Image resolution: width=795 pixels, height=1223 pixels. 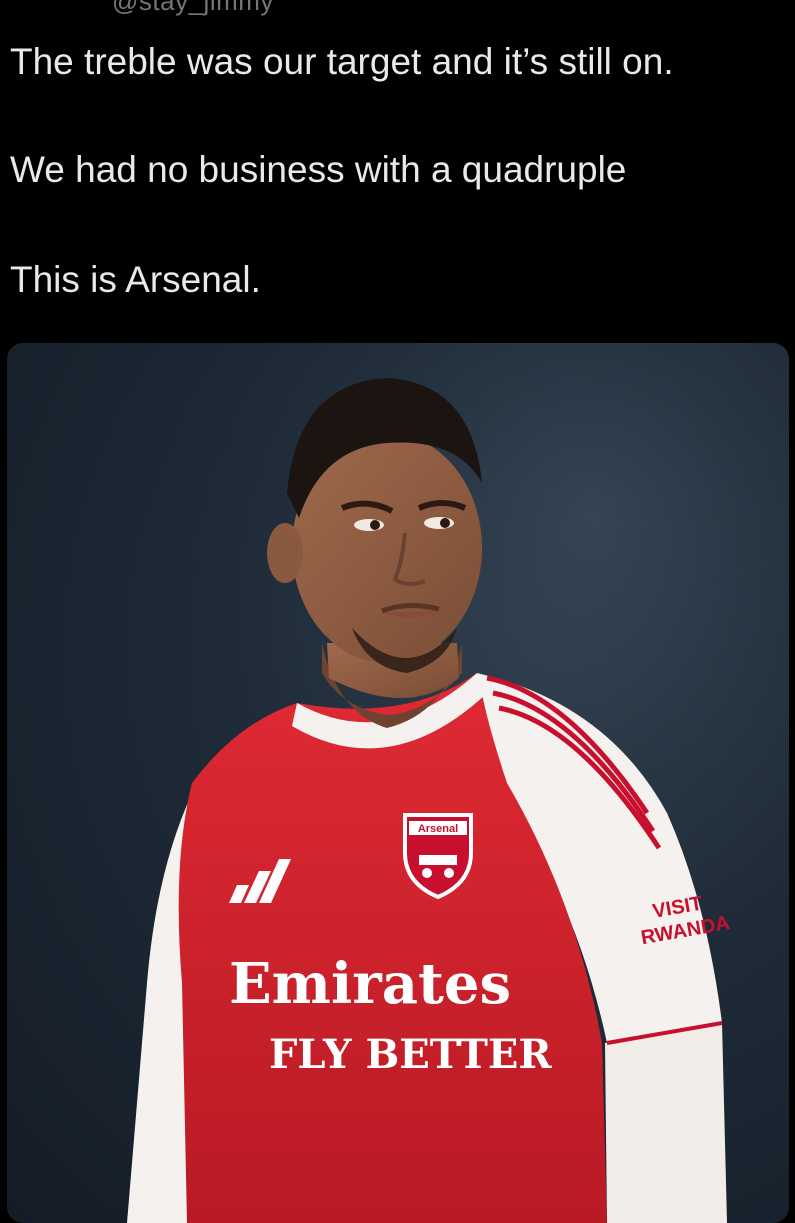 What do you see at coordinates (135, 279) in the screenshot?
I see `tweet-line-3: This is Arsenal.` at bounding box center [135, 279].